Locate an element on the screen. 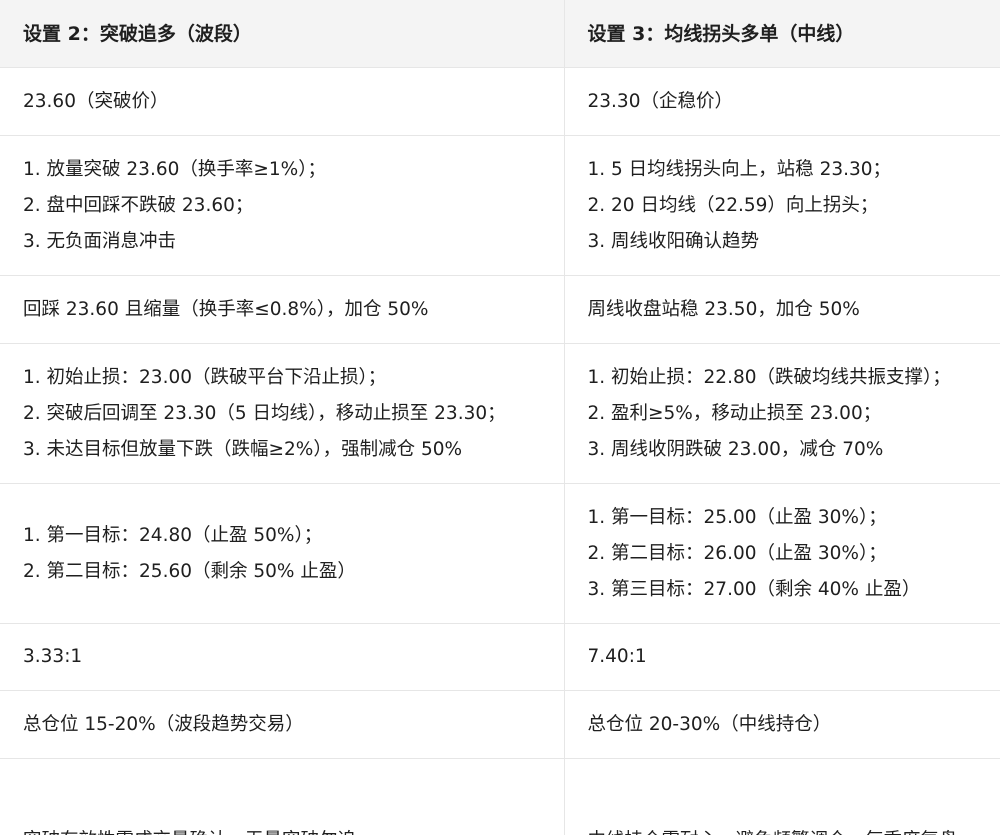  cell-line: 中线持仓需耐心，避免频繁调仓，每季度复盘 is located at coordinates (794, 829).